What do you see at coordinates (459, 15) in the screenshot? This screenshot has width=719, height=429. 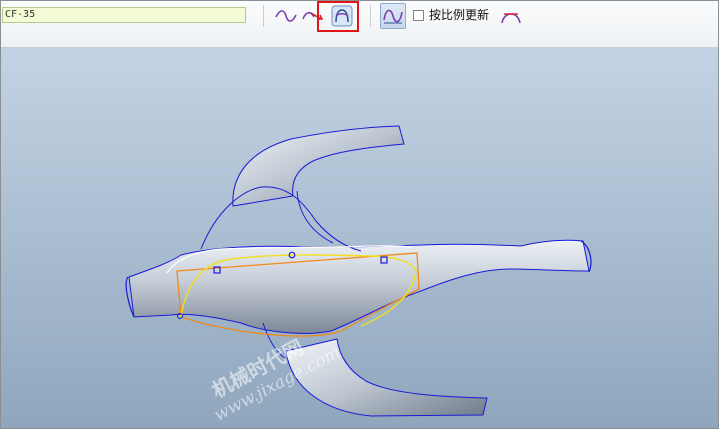 I see `proportional-update-label: 按比例更新` at bounding box center [459, 15].